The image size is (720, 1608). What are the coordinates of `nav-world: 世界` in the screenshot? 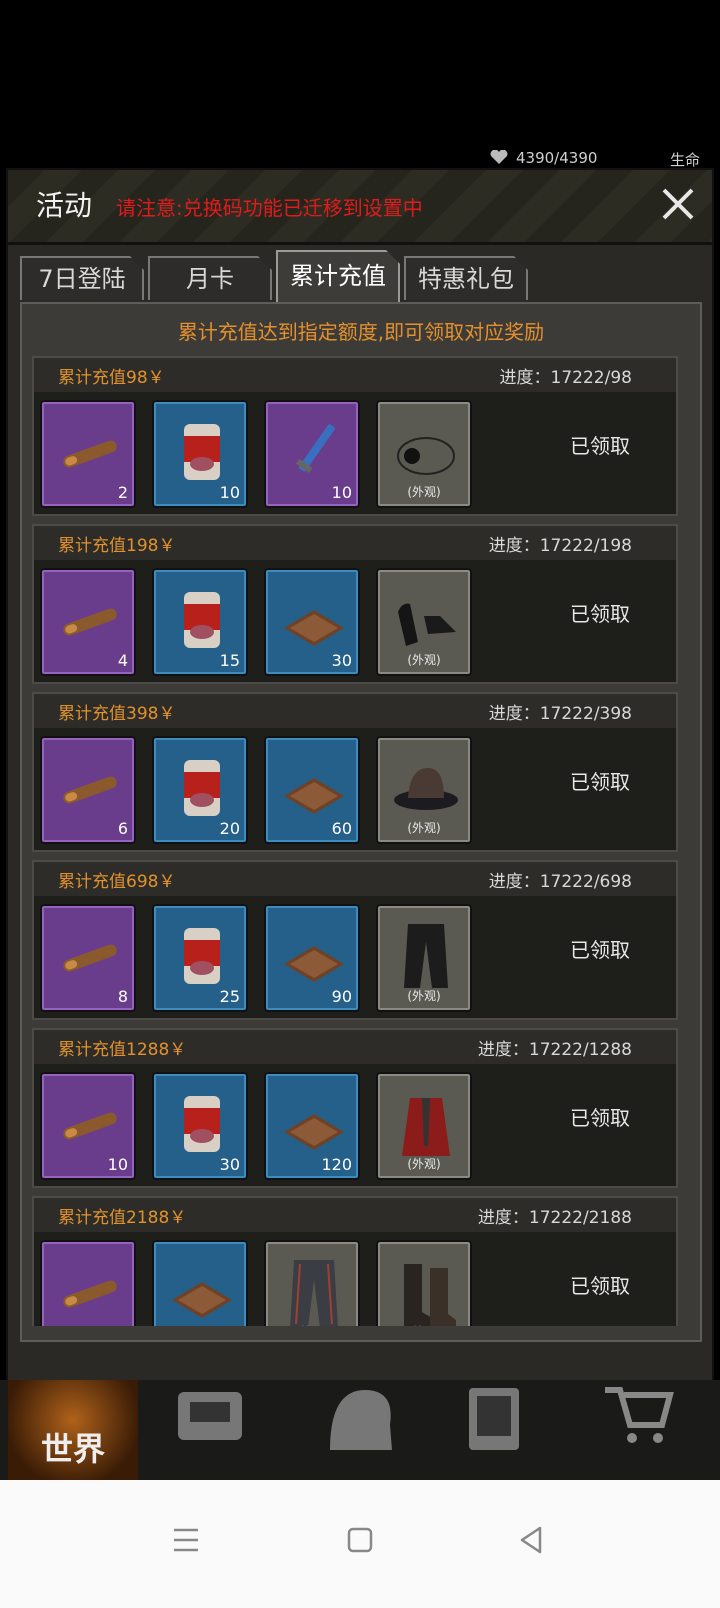 It's located at (73, 1430).